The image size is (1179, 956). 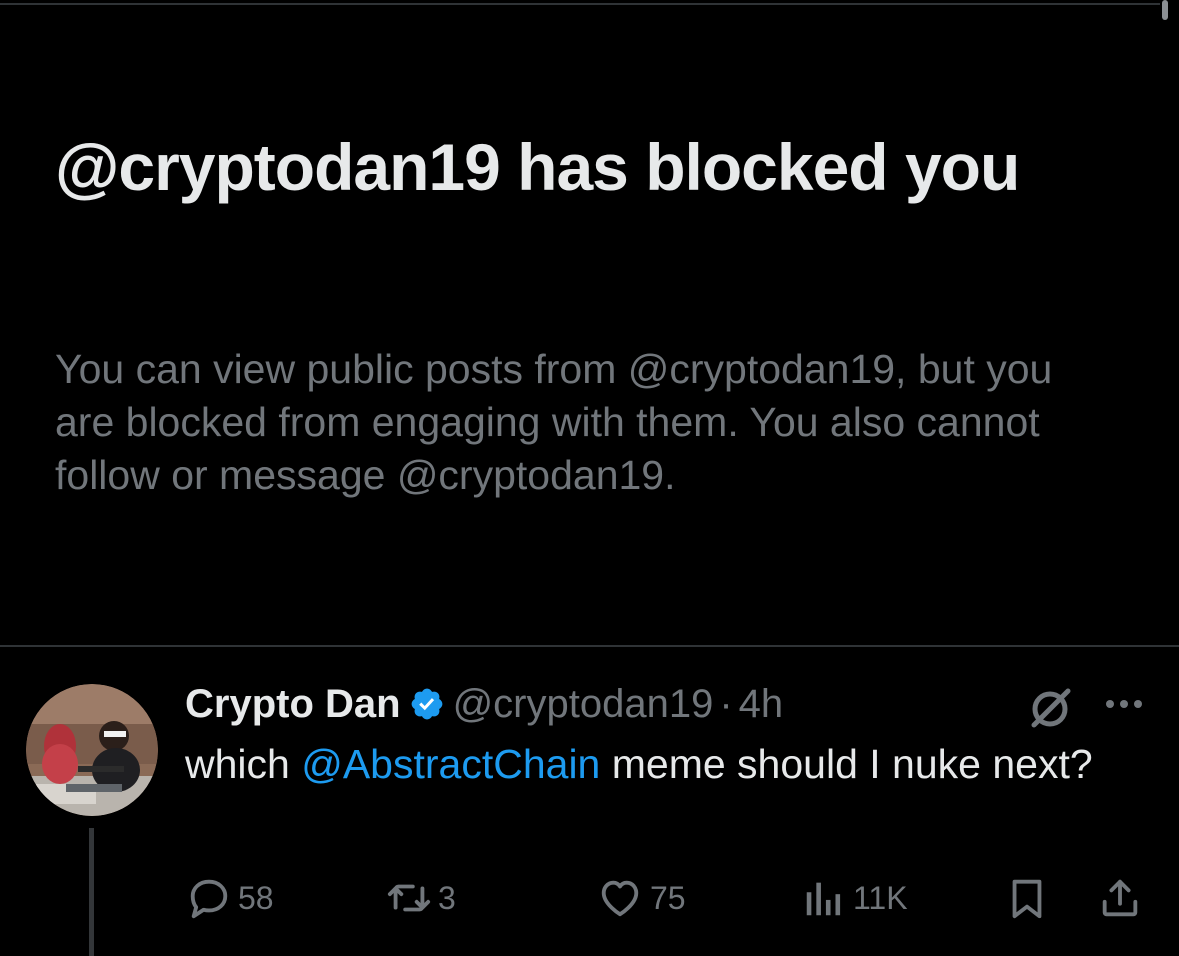 I want to click on views-icon, so click(x=823, y=899).